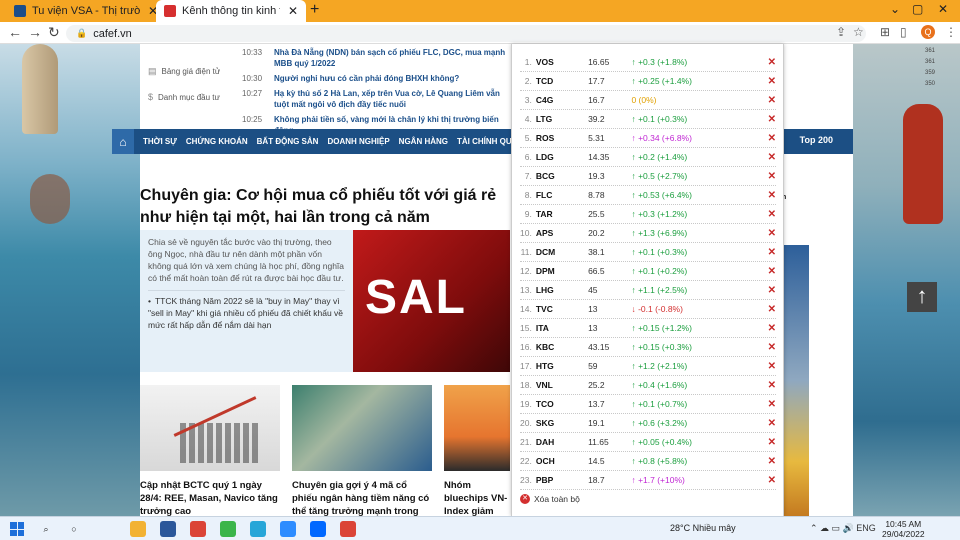 The image size is (960, 540). I want to click on background-ad-right, so click(906, 280).